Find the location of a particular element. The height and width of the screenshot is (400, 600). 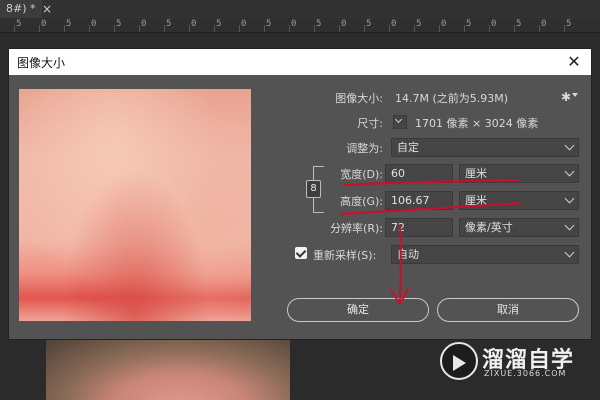

image-size-label: 图像大小: is located at coordinates (359, 98).